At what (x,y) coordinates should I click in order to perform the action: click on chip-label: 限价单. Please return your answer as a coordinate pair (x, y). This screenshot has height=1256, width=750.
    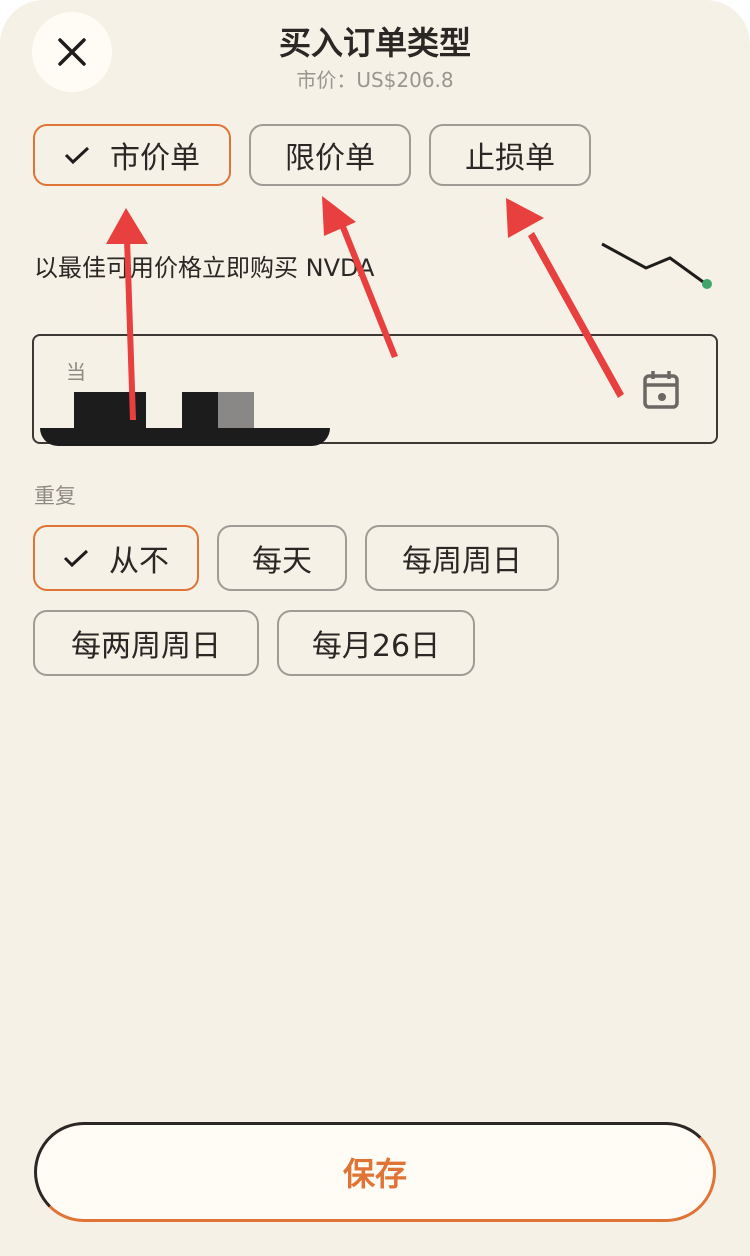
    Looking at the image, I should click on (330, 158).